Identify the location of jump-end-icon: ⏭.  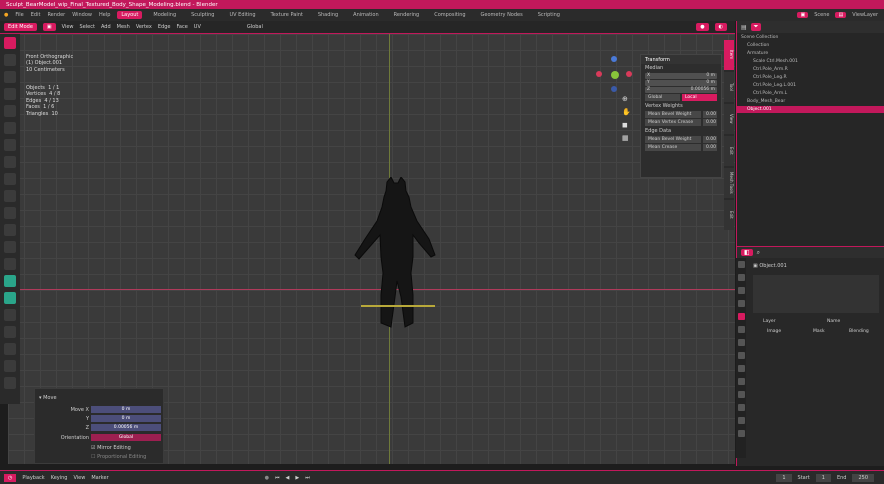
(307, 478).